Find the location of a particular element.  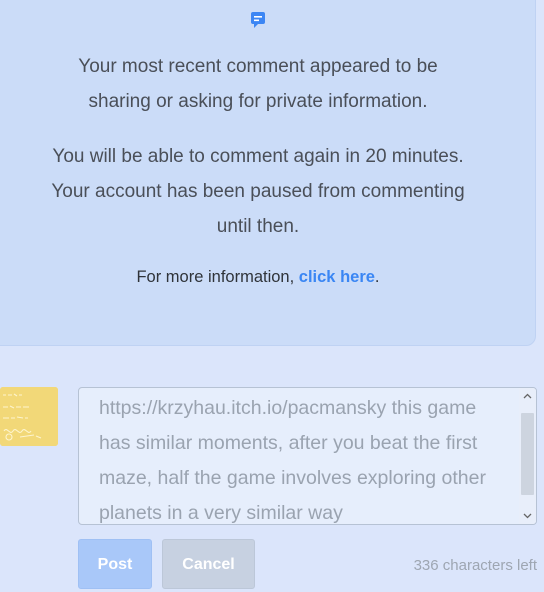

scroll-down-icon is located at coordinates (527, 515).